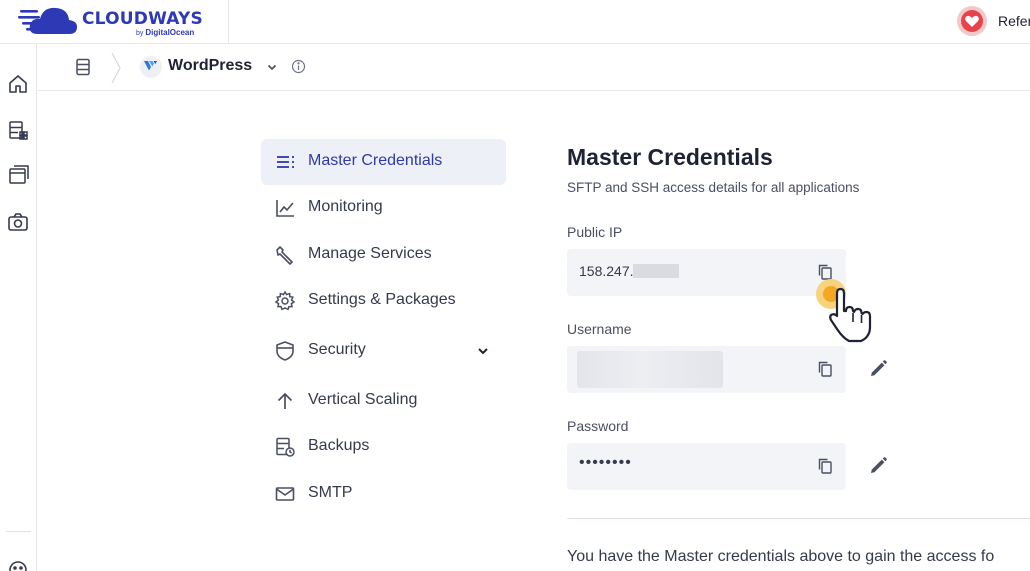 This screenshot has height=571, width=1030. What do you see at coordinates (650, 369) in the screenshot?
I see `redacted-username` at bounding box center [650, 369].